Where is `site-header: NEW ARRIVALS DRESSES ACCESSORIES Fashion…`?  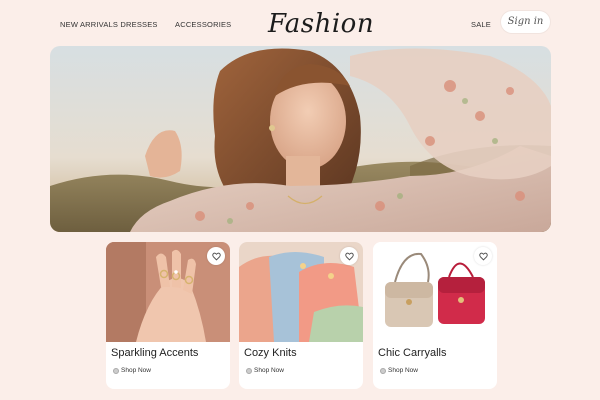 site-header: NEW ARRIVALS DRESSES ACCESSORIES Fashion… is located at coordinates (300, 23).